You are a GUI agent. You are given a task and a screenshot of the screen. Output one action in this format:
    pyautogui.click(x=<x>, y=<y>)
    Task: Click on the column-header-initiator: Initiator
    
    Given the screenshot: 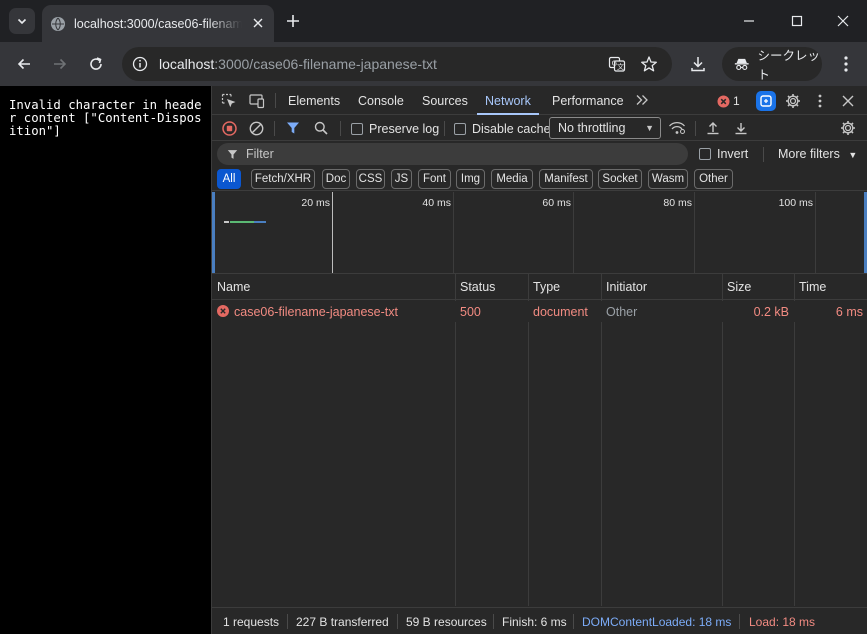 What is the action you would take?
    pyautogui.click(x=661, y=287)
    